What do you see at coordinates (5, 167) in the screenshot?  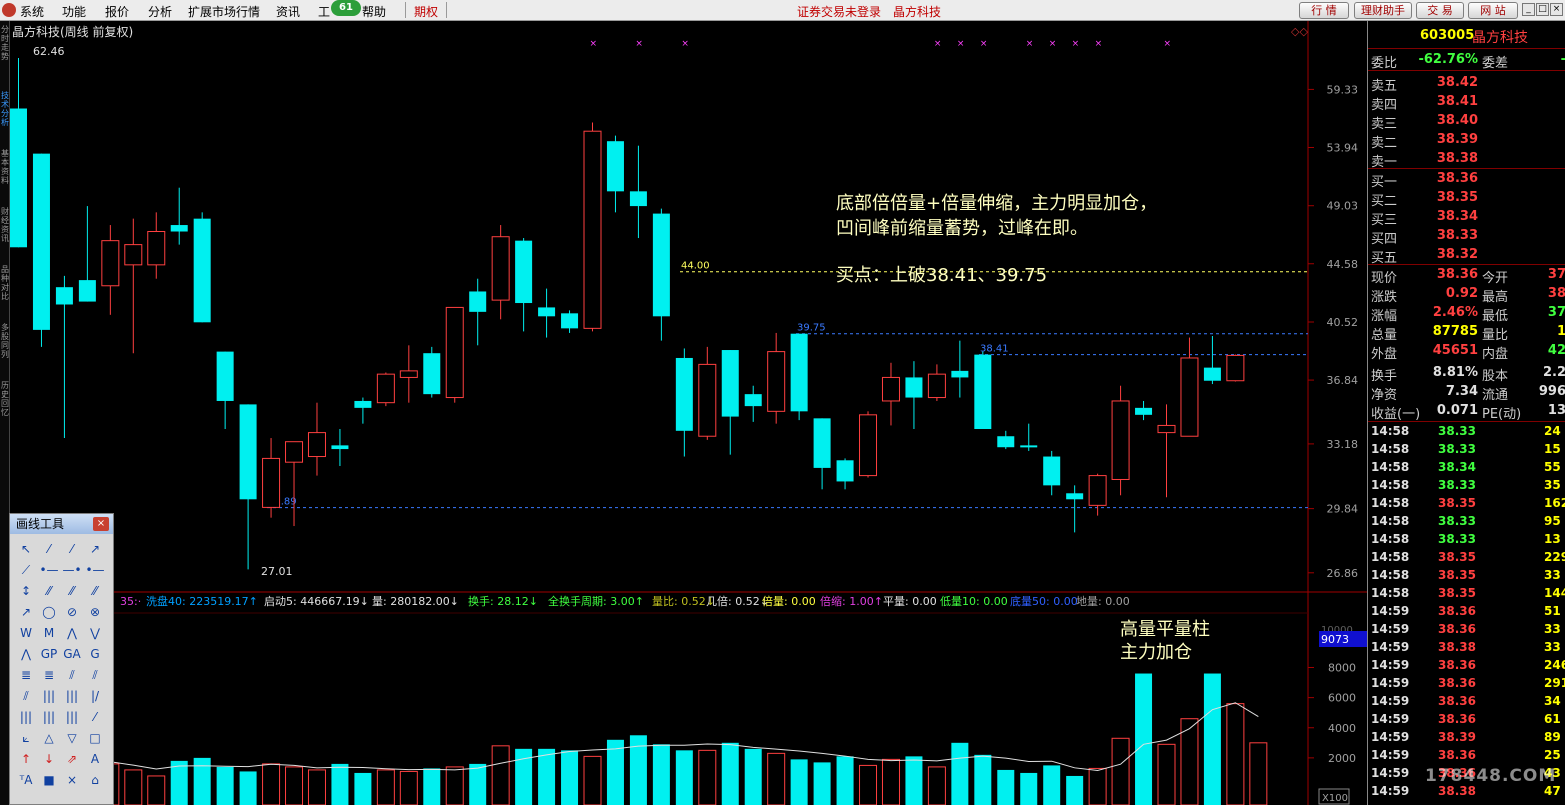 I see `tab-fundamentals: 基本资料` at bounding box center [5, 167].